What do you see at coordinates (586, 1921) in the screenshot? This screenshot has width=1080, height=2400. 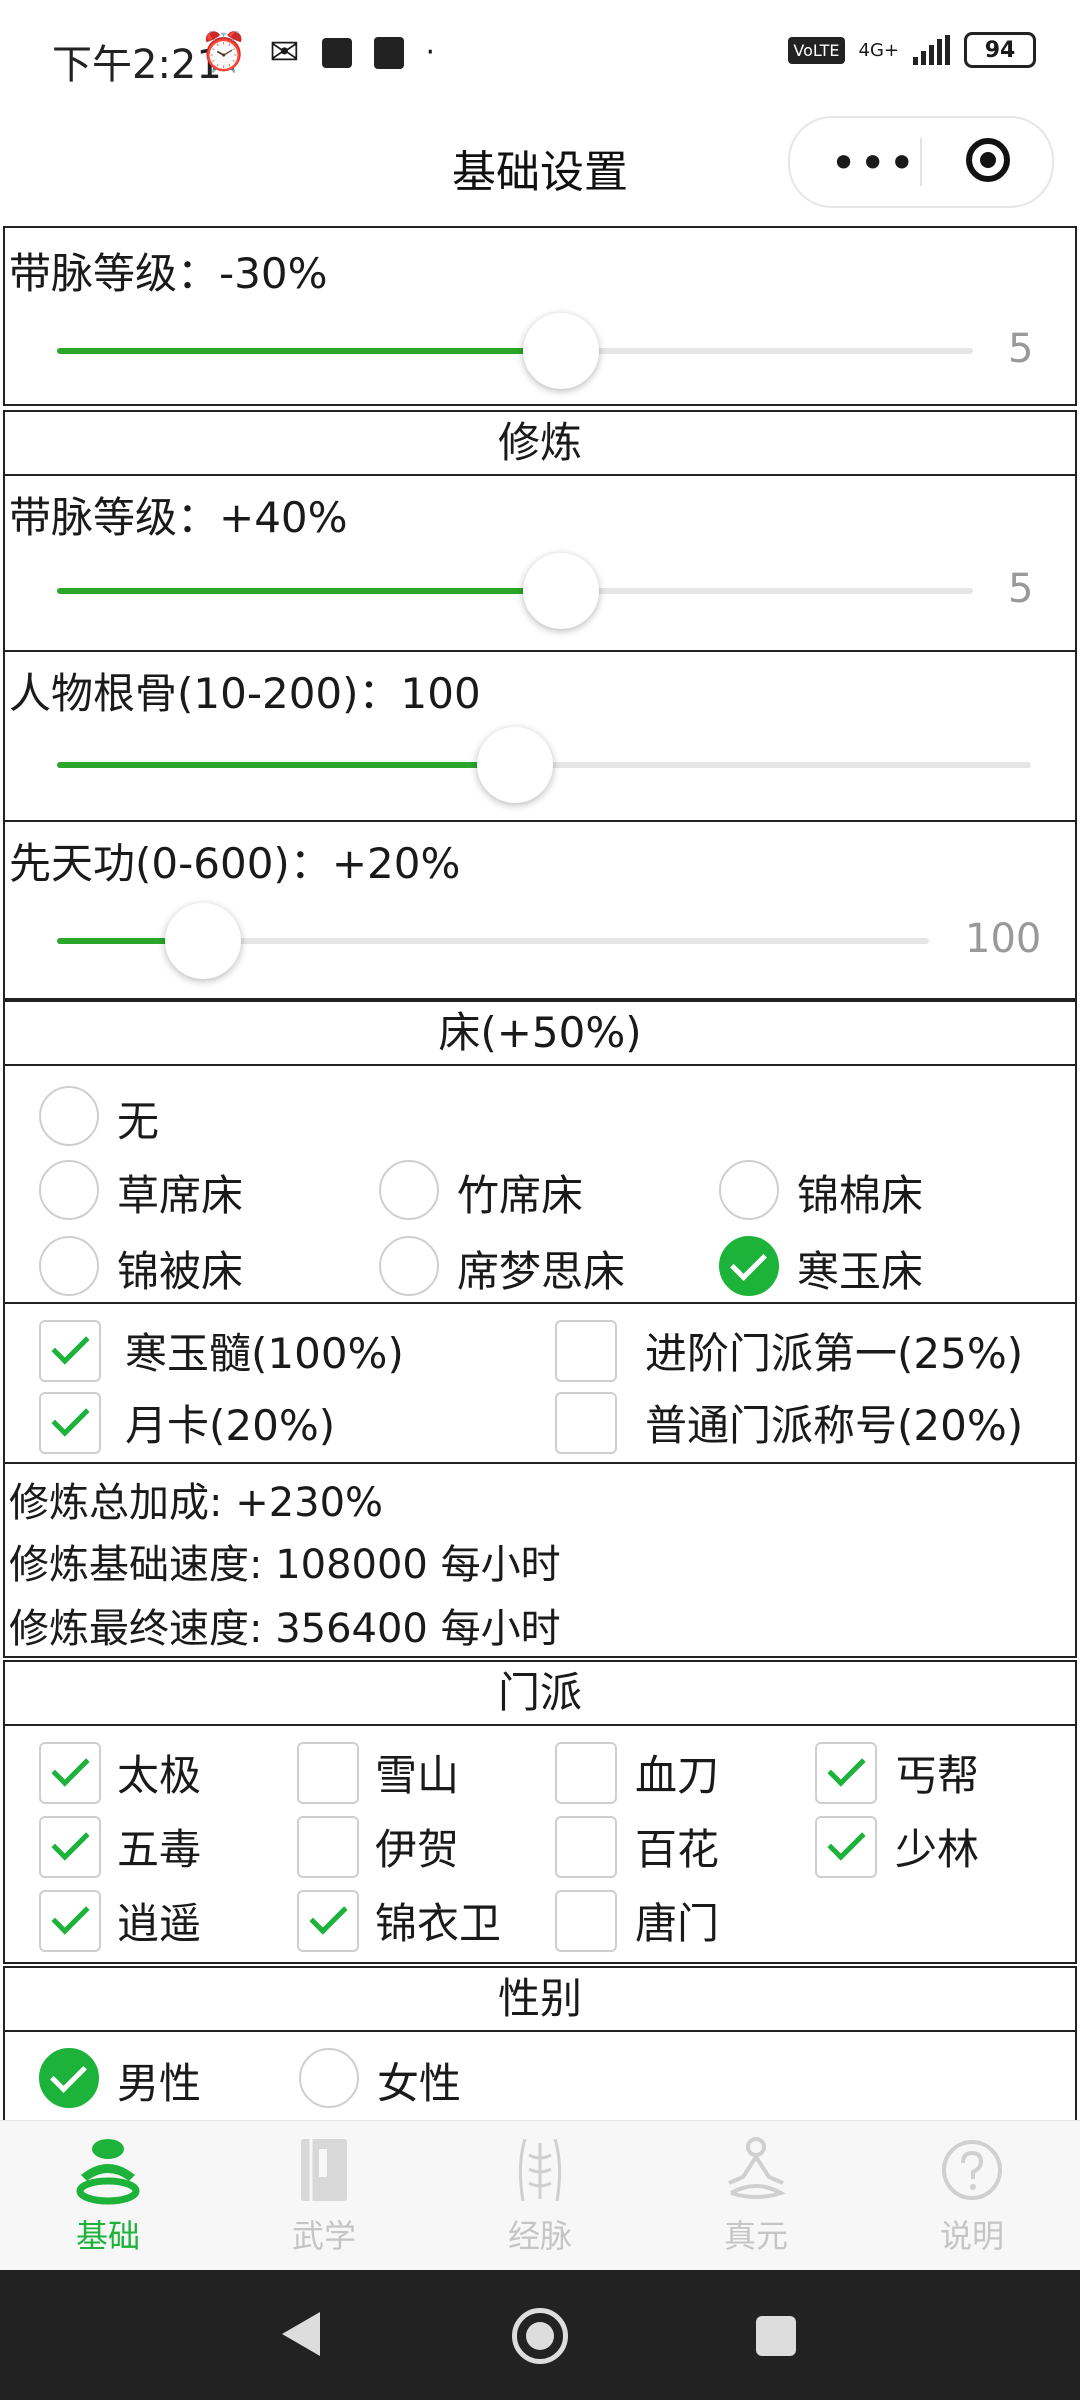 I see `sect-checkbox-tangmen` at bounding box center [586, 1921].